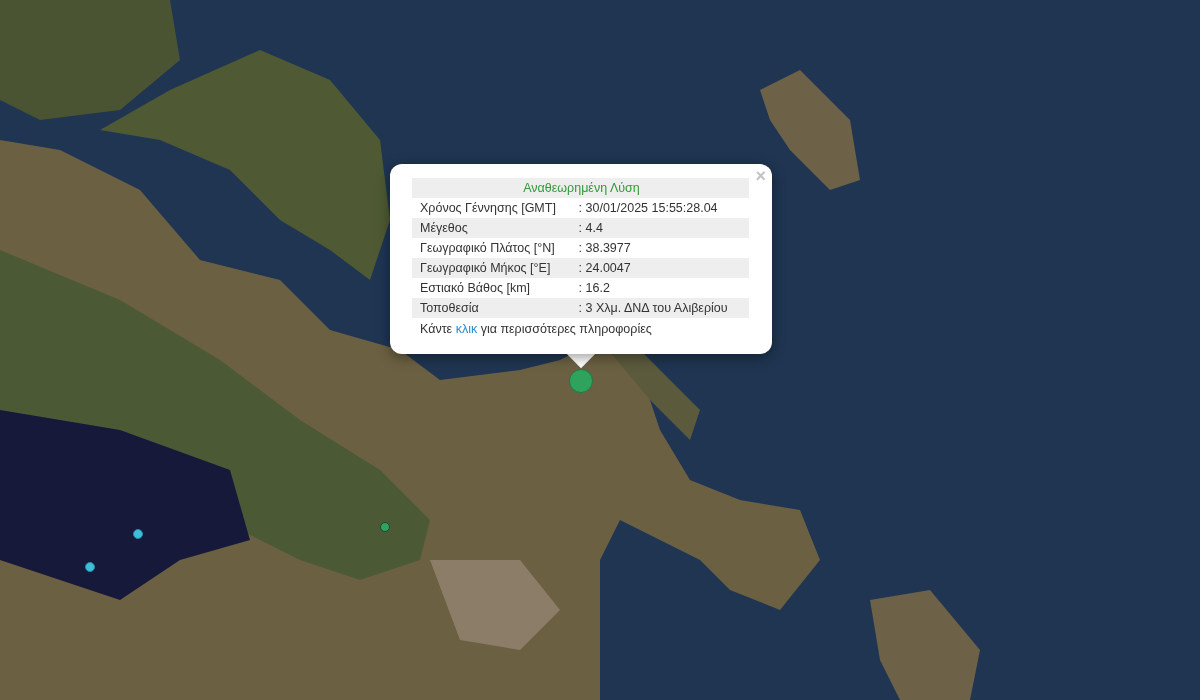 The width and height of the screenshot is (1200, 700). What do you see at coordinates (494, 248) in the screenshot?
I see `field-label: Γεωγραφικό Πλάτος [°N]` at bounding box center [494, 248].